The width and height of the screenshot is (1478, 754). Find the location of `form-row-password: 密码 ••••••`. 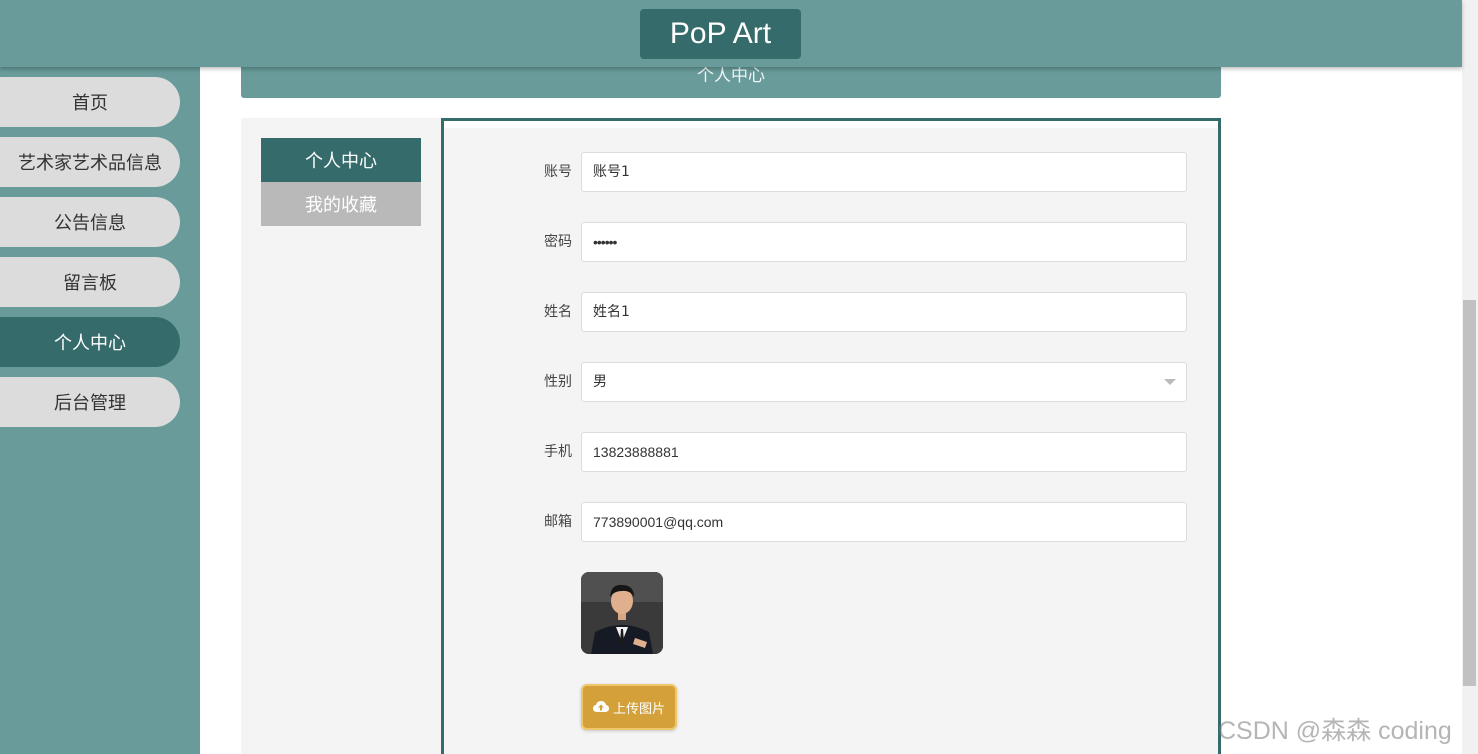

form-row-password: 密码 •••••• is located at coordinates (831, 242).